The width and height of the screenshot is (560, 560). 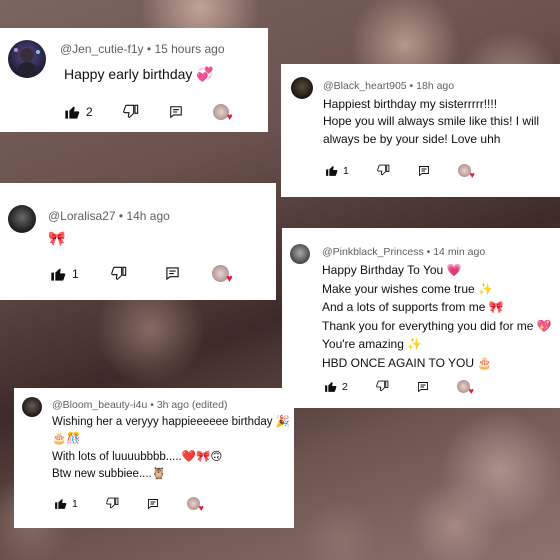 What do you see at coordinates (365, 86) in the screenshot?
I see `comment-handle: @Black_heart905` at bounding box center [365, 86].